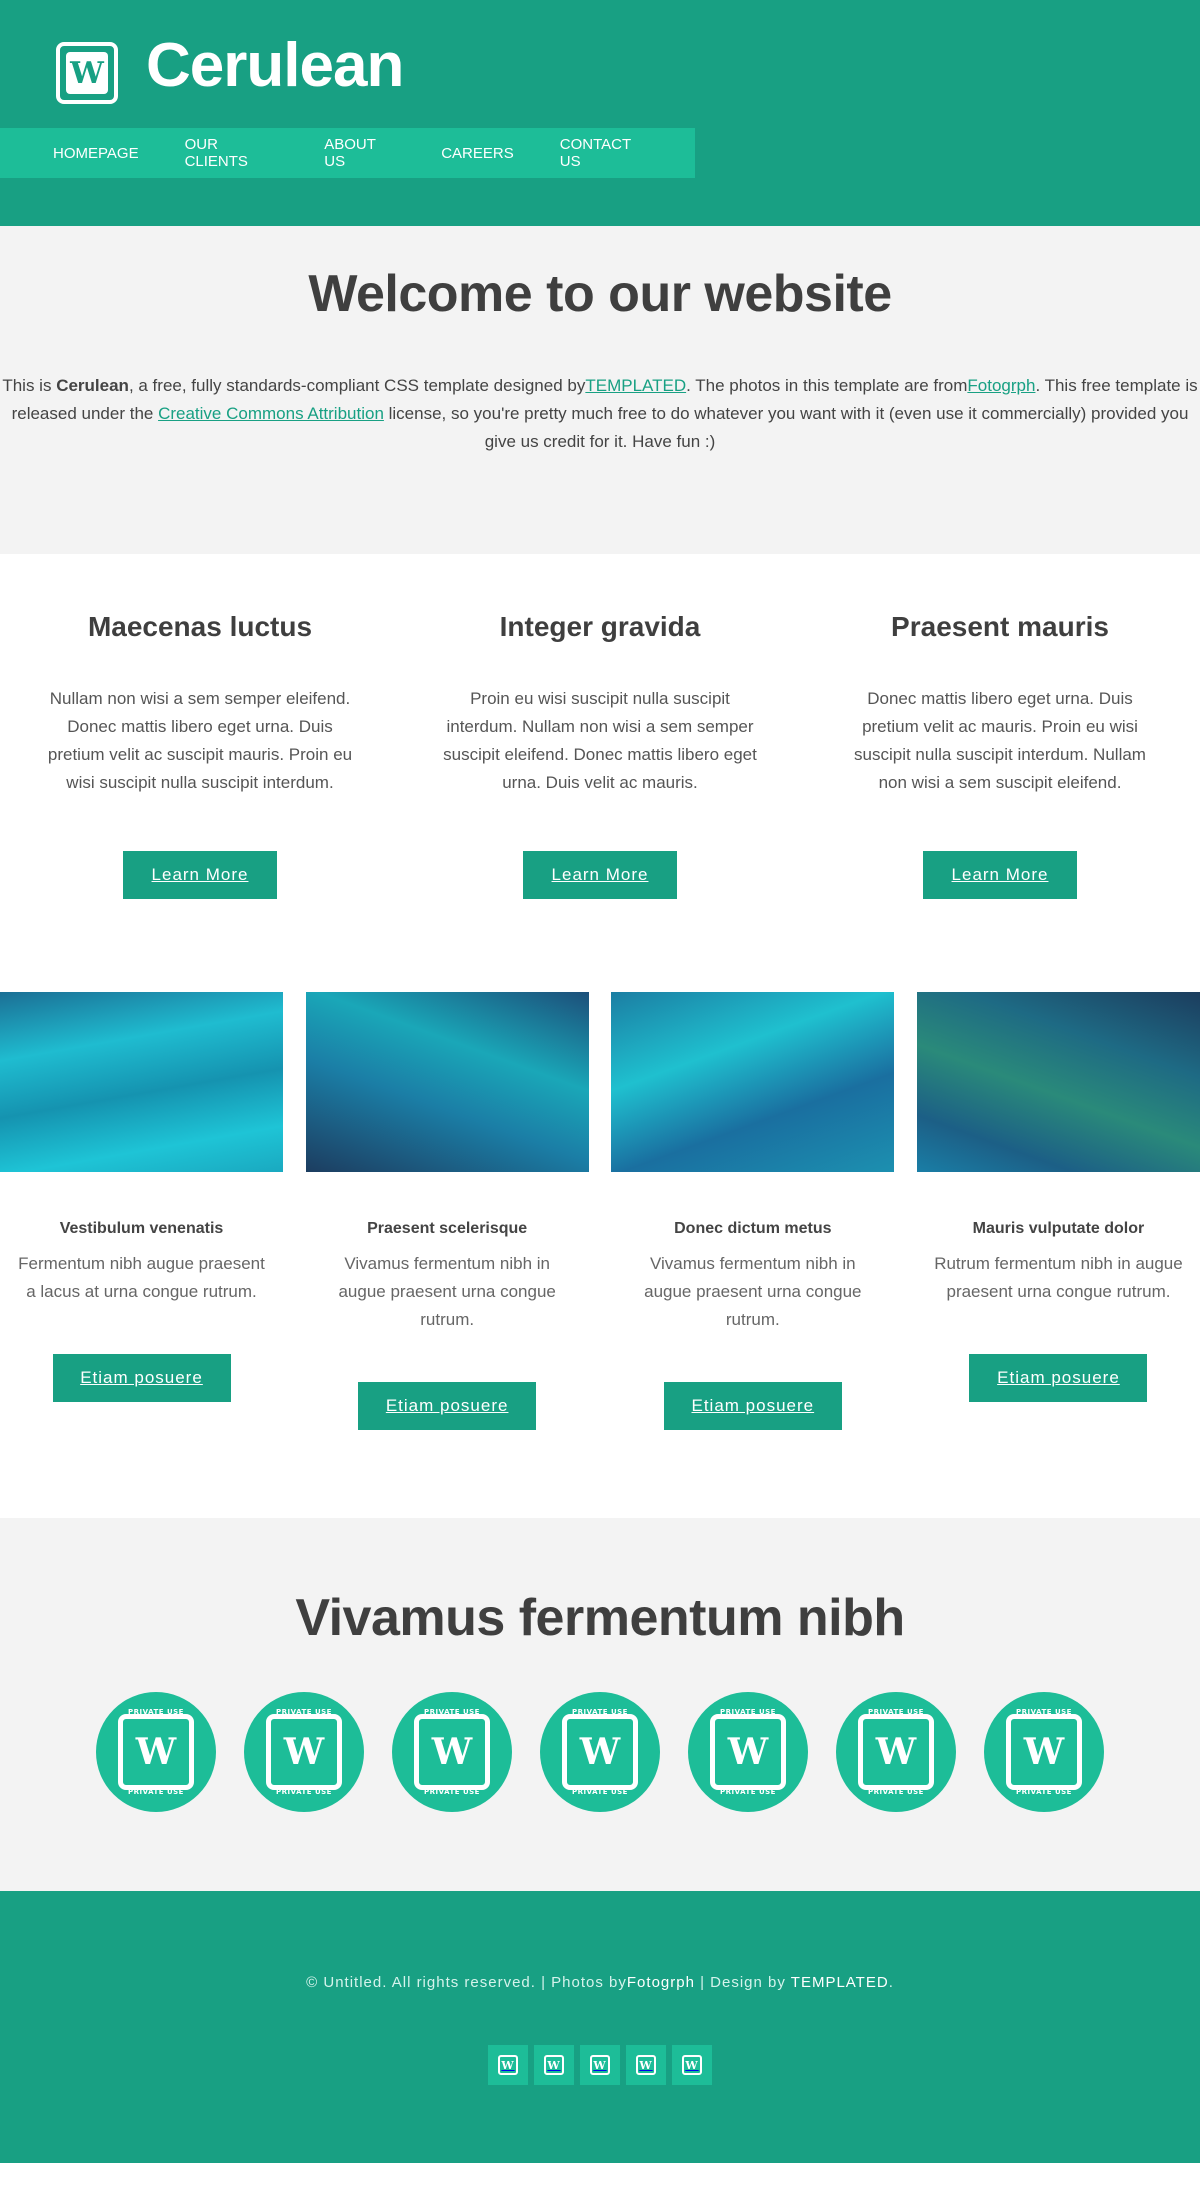  Describe the element at coordinates (840, 1982) in the screenshot. I see `footer-templated-link: TEMPLATED` at that location.